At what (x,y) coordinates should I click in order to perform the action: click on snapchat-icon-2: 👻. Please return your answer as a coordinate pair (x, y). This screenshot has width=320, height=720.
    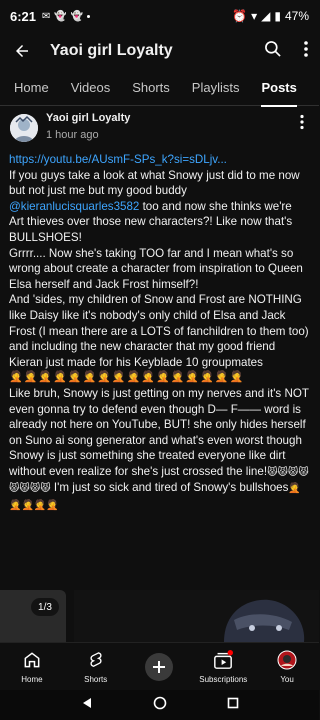
    Looking at the image, I should click on (77, 16).